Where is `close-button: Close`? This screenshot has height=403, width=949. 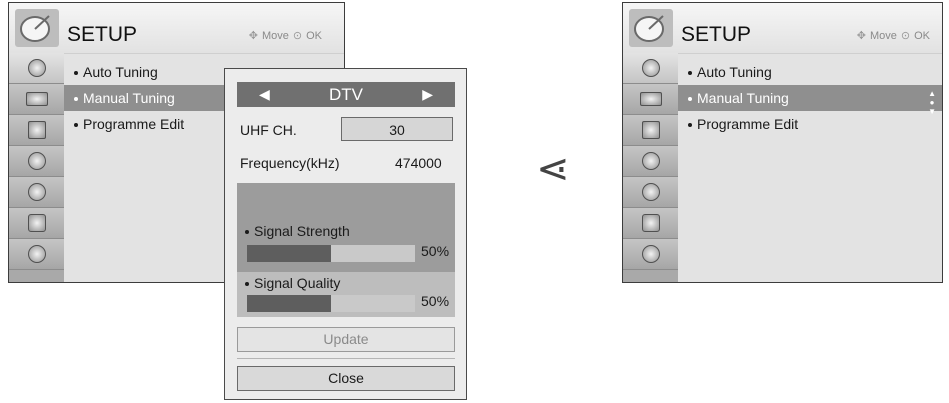
close-button: Close is located at coordinates (346, 378).